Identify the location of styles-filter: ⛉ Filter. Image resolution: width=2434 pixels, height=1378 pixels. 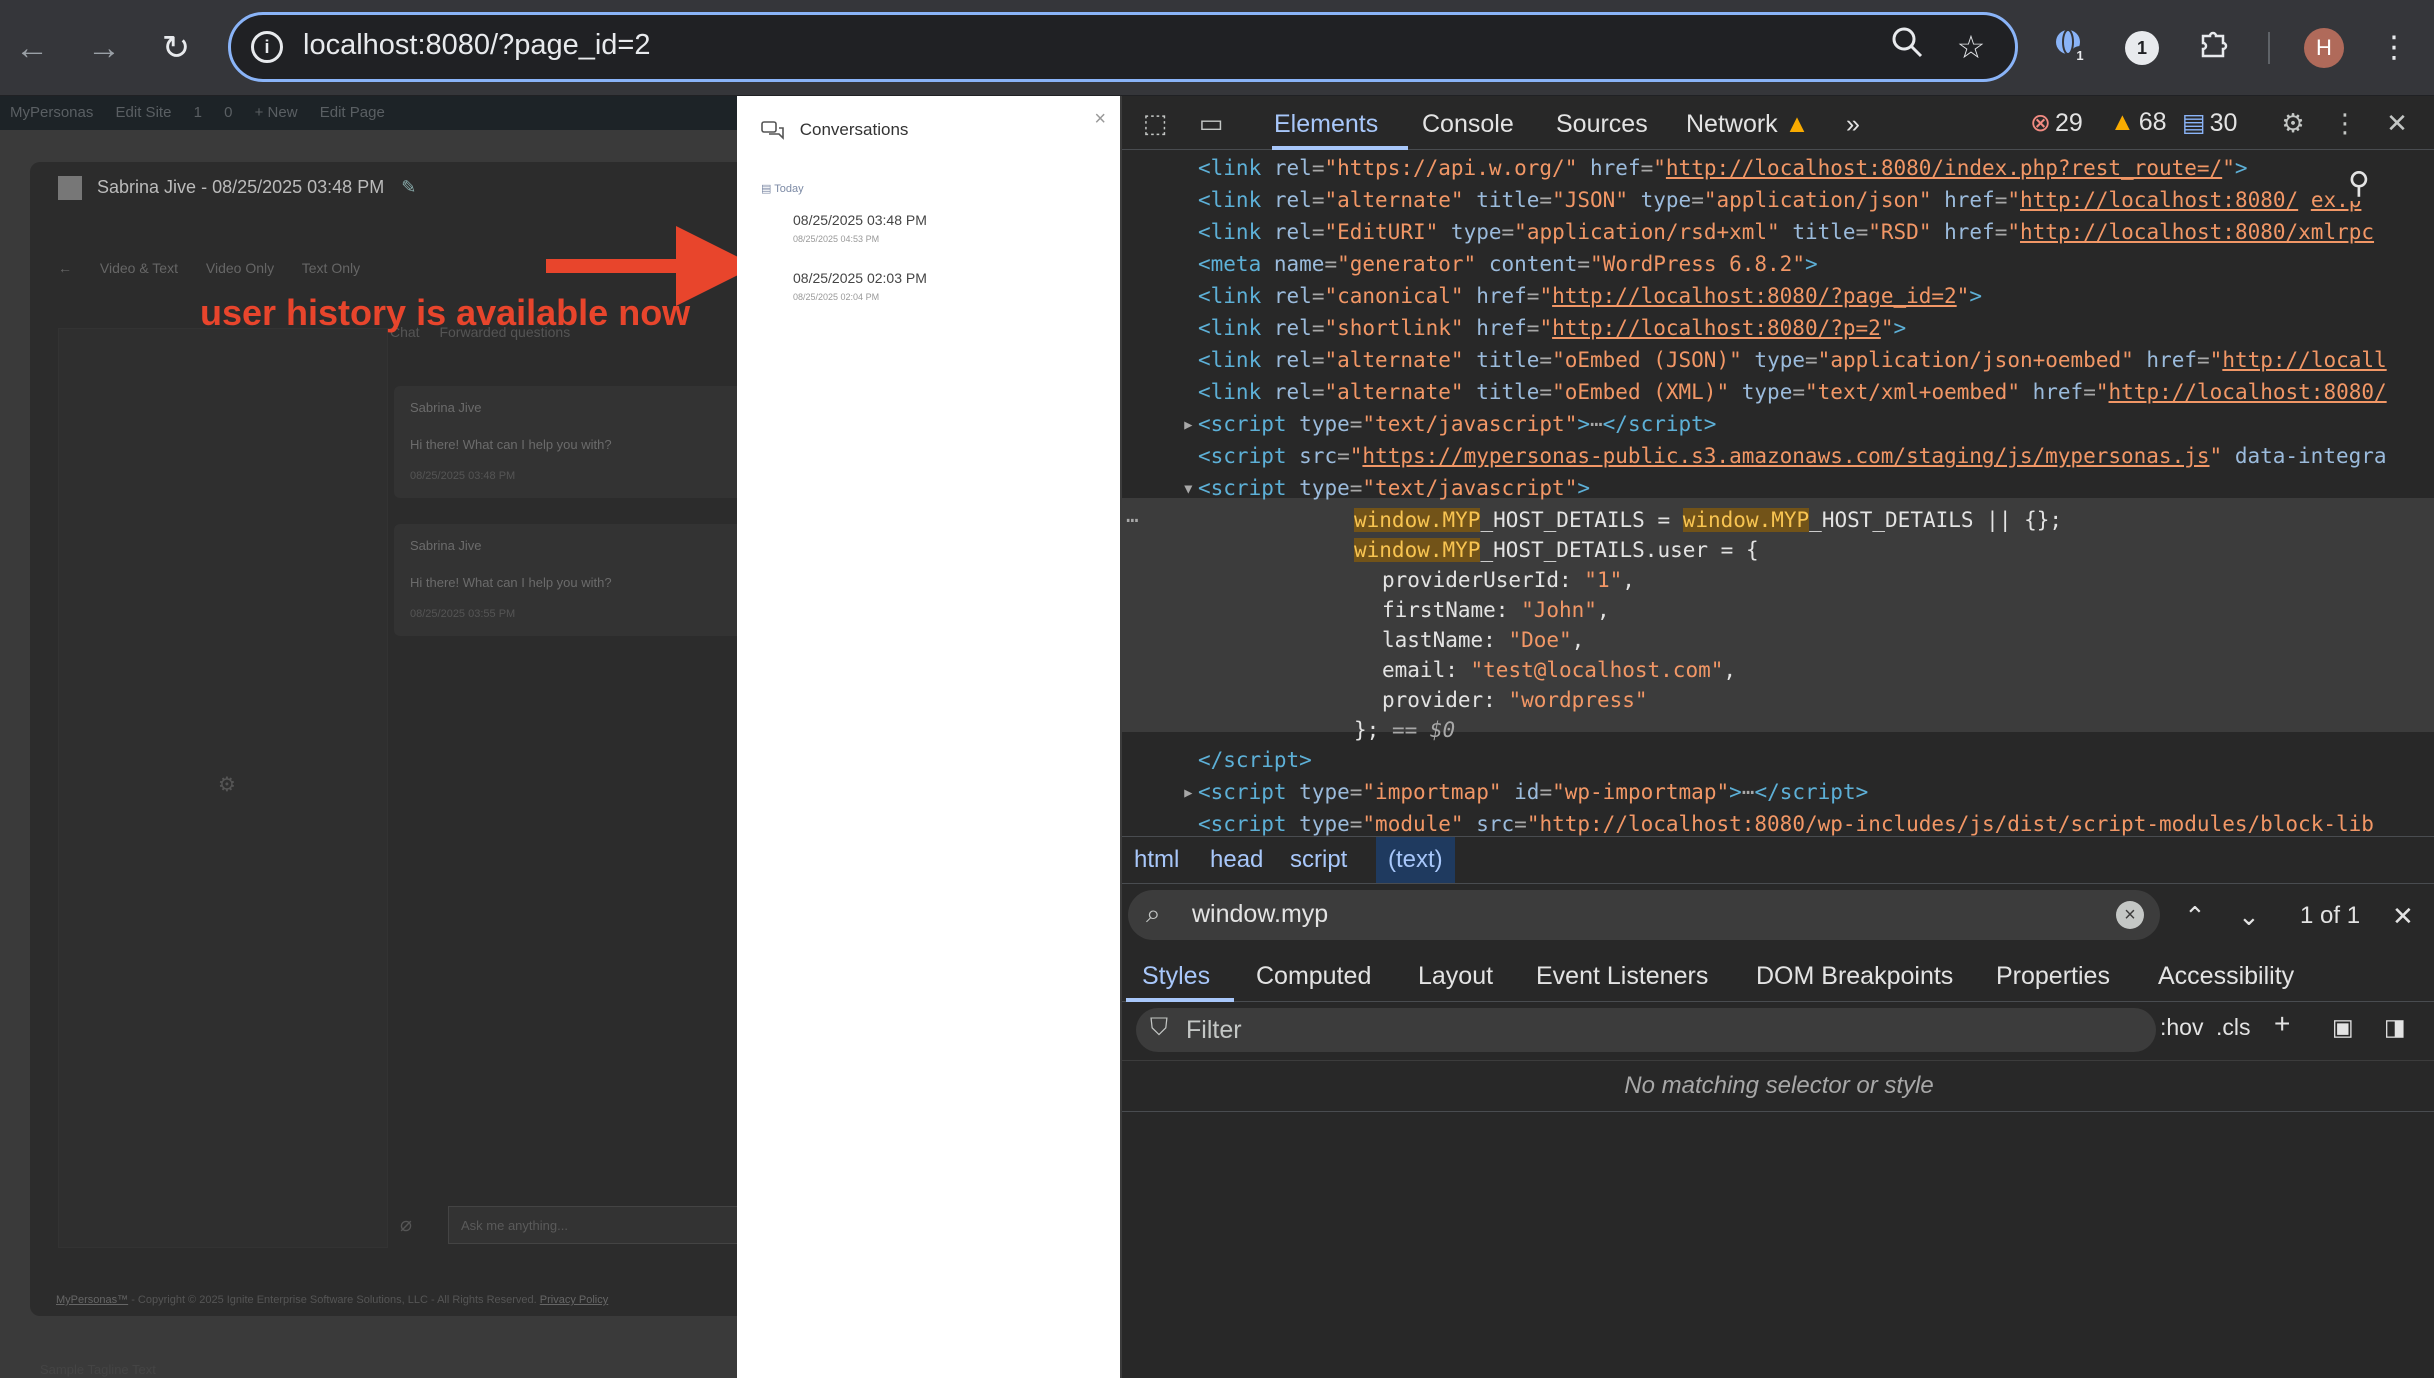
(1646, 1030).